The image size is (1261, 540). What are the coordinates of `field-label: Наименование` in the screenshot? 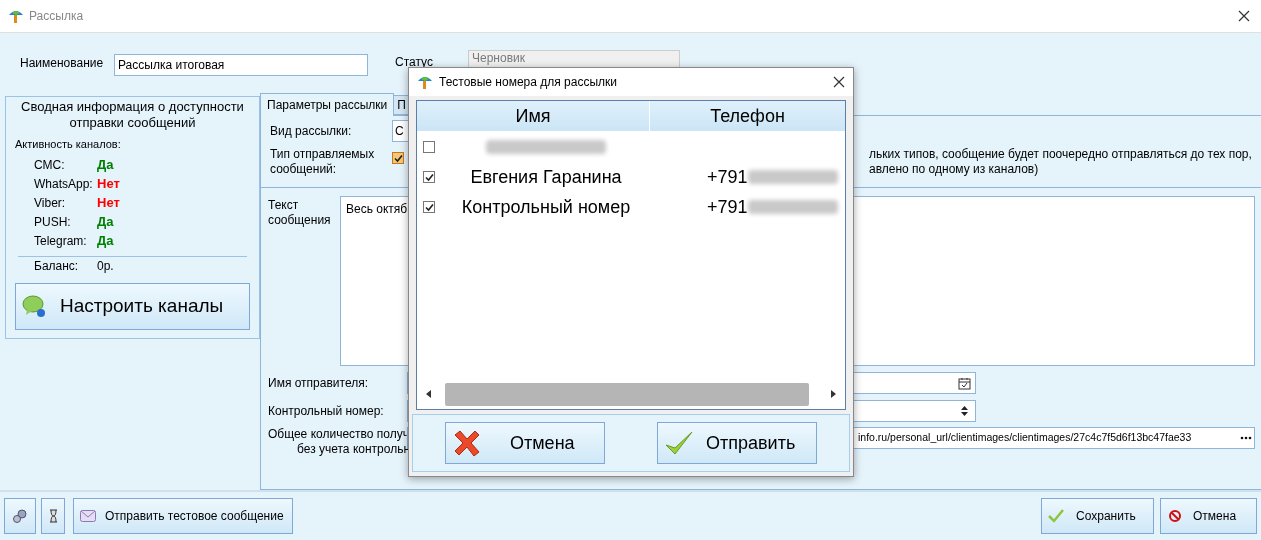 It's located at (62, 63).